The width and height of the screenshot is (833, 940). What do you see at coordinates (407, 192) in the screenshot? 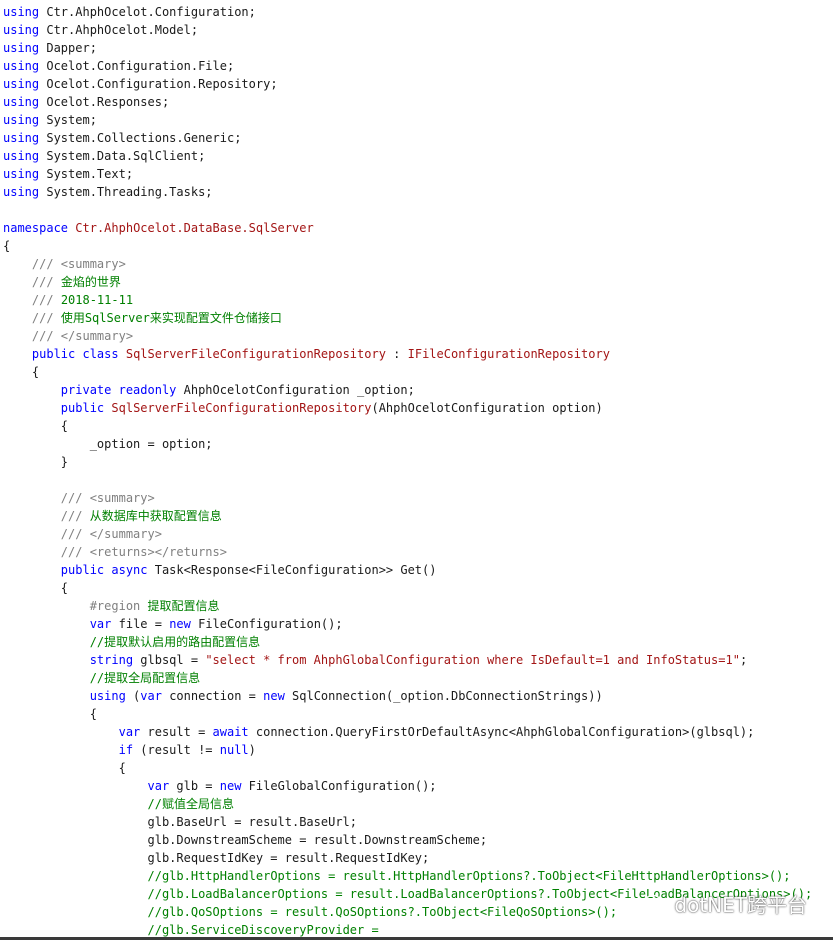
I see `code-line: using System.Threading.Tasks;` at bounding box center [407, 192].